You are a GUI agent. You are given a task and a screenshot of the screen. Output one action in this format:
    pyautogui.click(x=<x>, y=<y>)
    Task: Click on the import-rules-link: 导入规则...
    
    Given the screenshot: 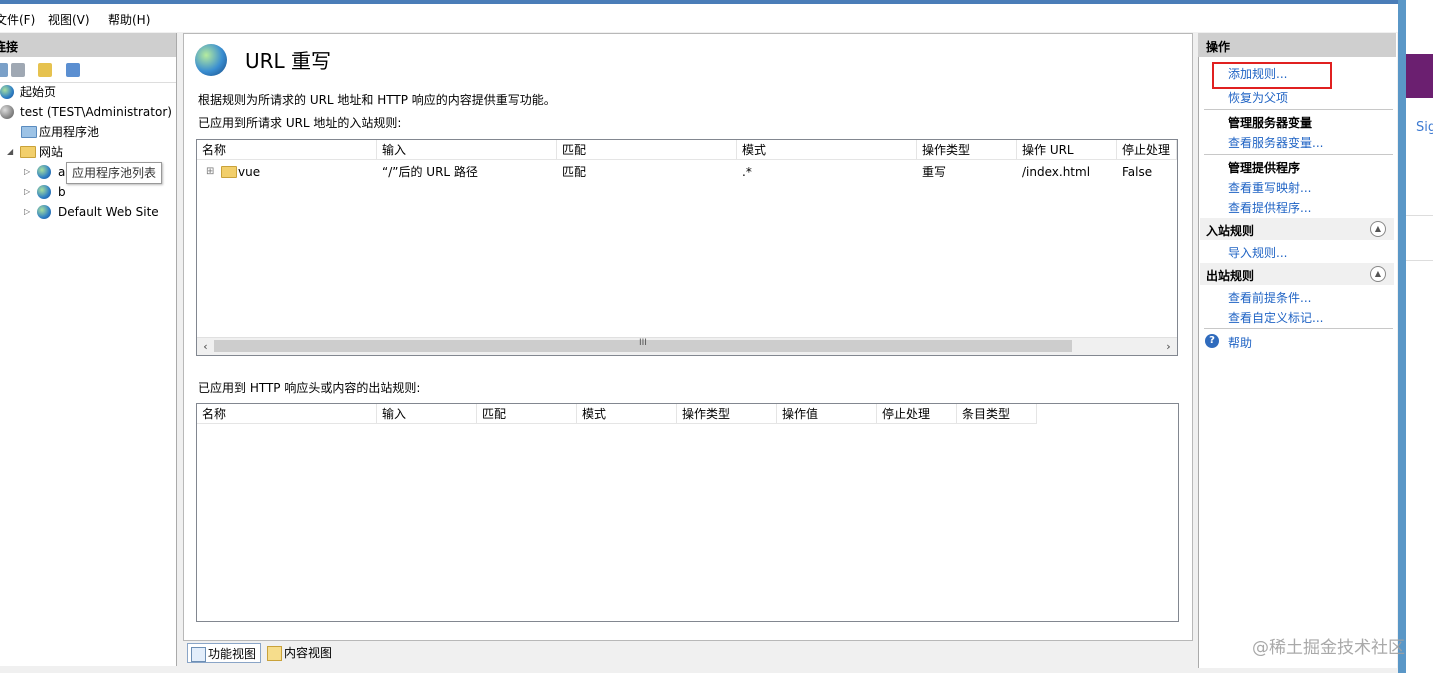 What is the action you would take?
    pyautogui.click(x=1257, y=252)
    